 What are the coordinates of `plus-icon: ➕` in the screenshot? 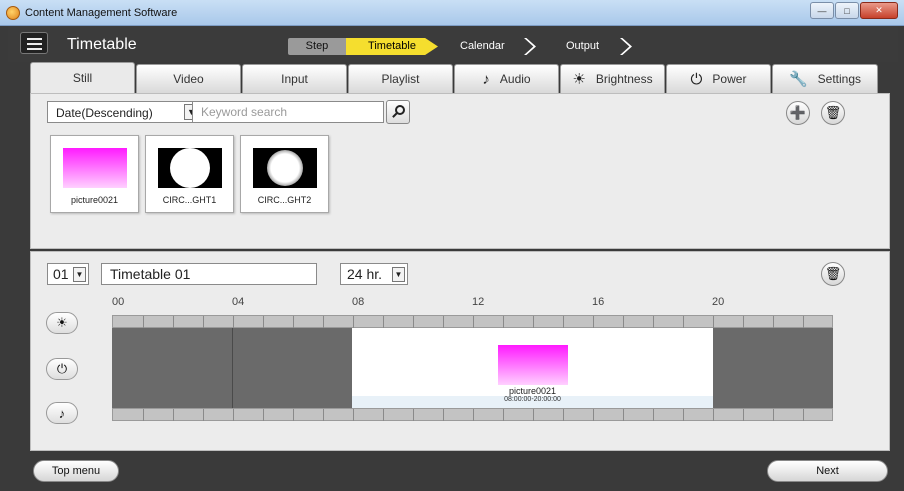 It's located at (798, 112).